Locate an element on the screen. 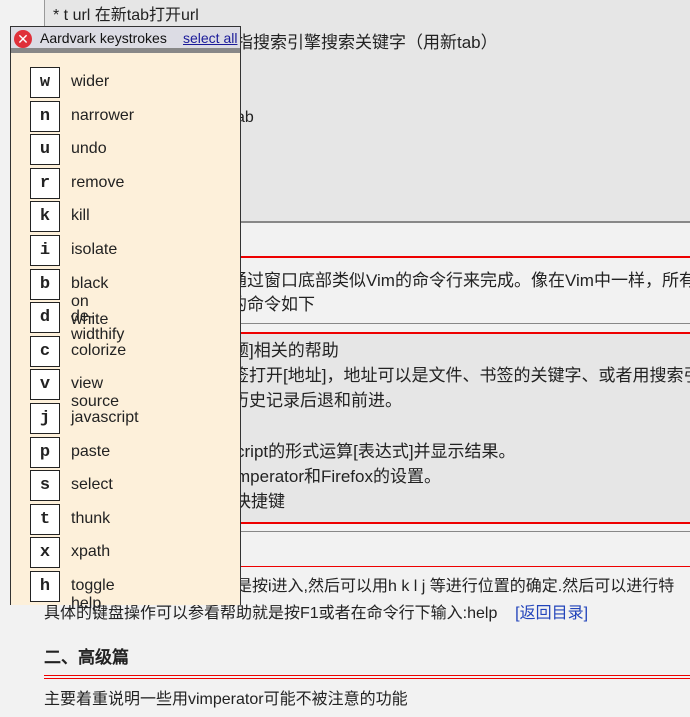 This screenshot has width=690, height=717. key-cap: c is located at coordinates (45, 351).